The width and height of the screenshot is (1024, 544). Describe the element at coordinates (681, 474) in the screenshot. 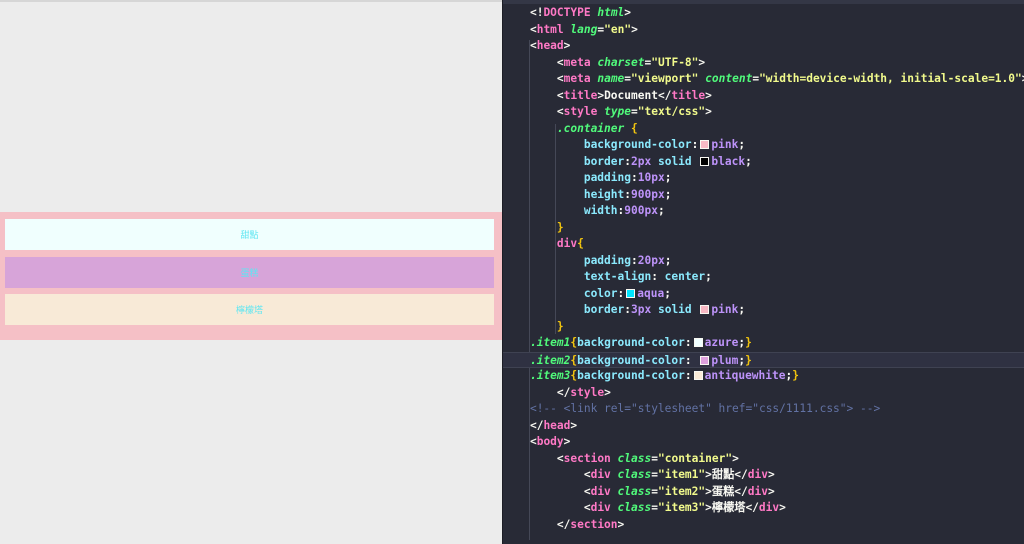

I see `code-token: "item1"` at that location.